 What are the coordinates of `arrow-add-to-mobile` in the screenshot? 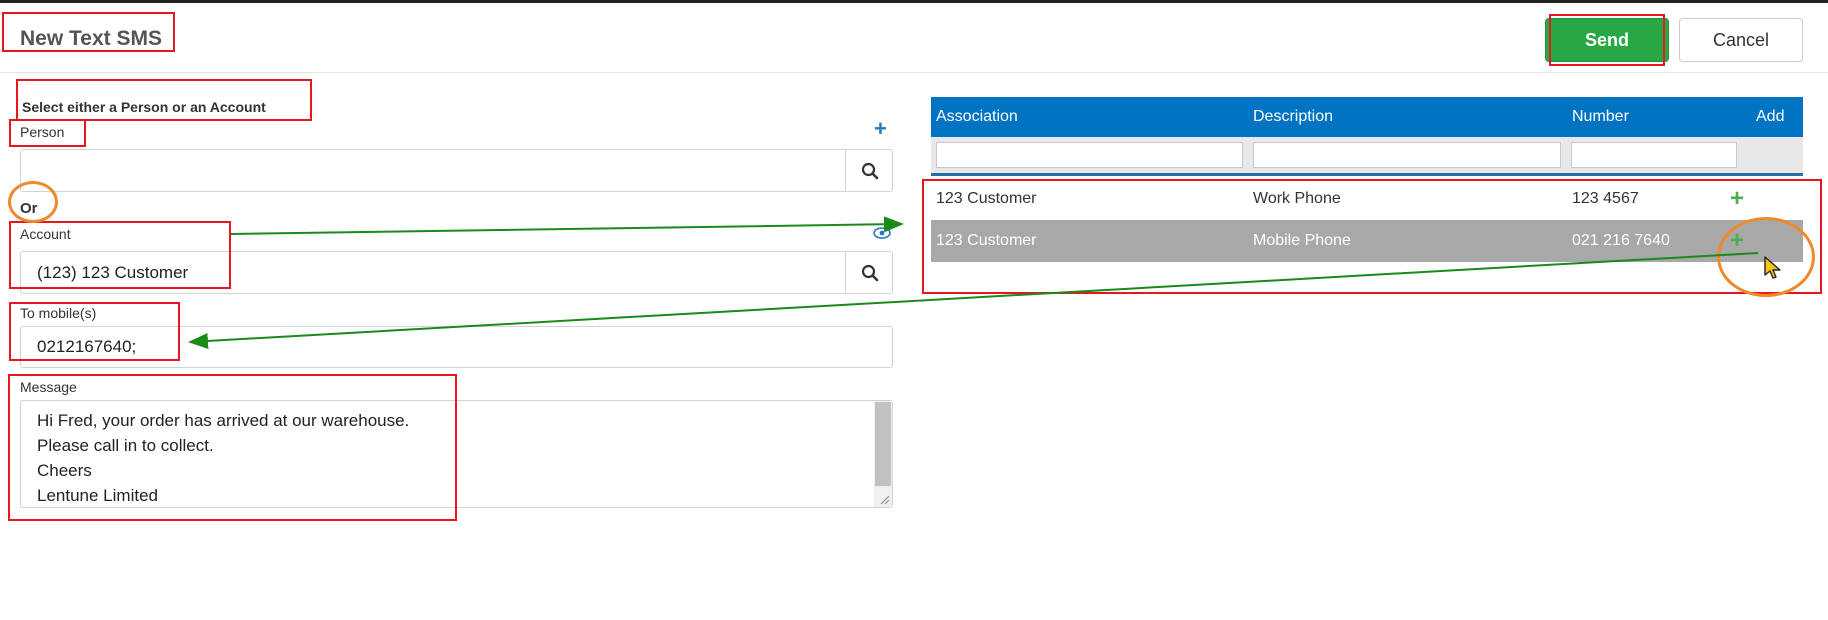 It's located at (973, 300).